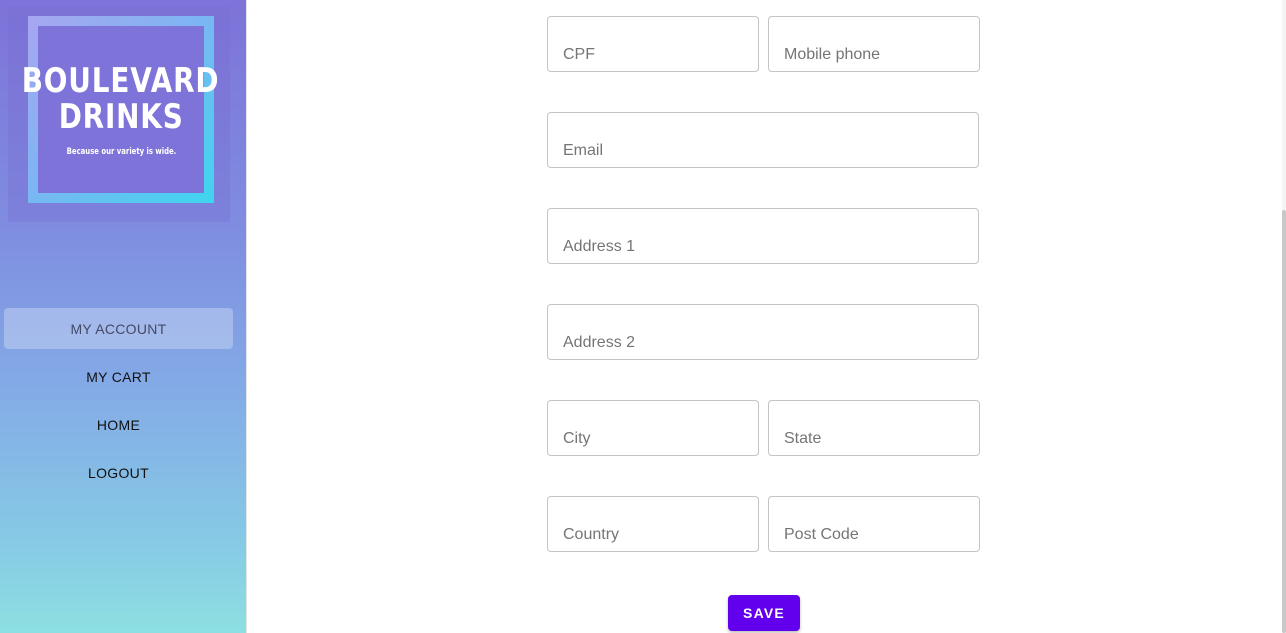  Describe the element at coordinates (1284, 421) in the screenshot. I see `scrollbar-thumb` at that location.